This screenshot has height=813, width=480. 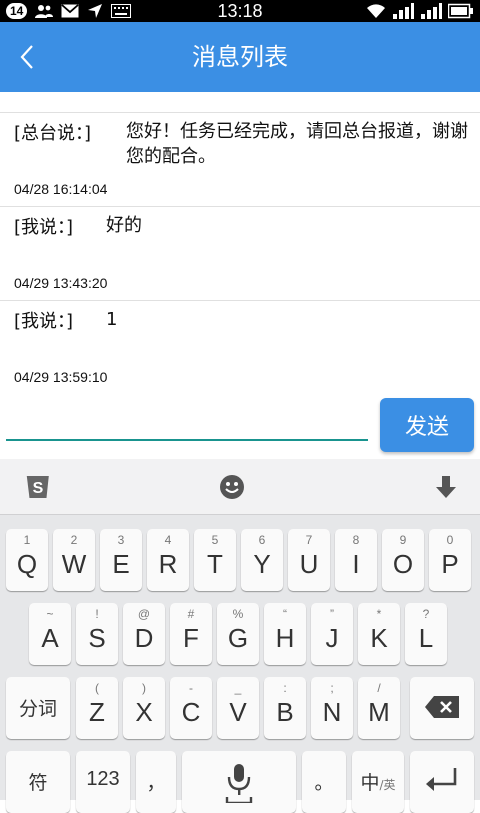 I want to click on key-p: 0P, so click(x=450, y=560).